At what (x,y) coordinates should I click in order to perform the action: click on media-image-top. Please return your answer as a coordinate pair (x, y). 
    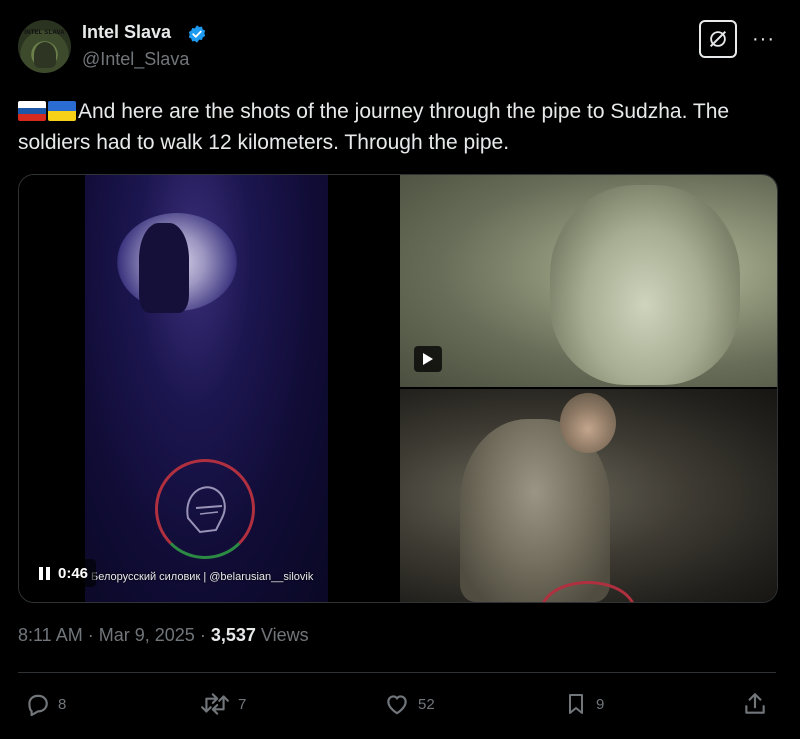
    Looking at the image, I should click on (588, 281).